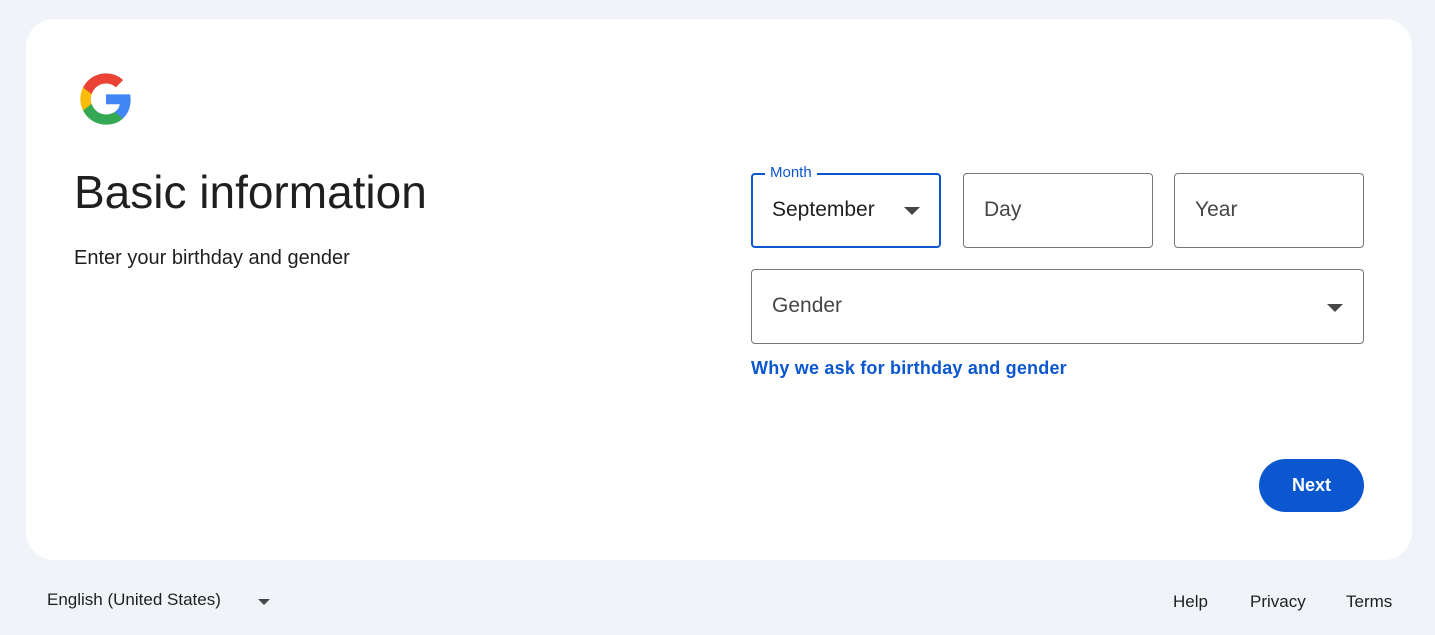 This screenshot has width=1435, height=635. What do you see at coordinates (1278, 602) in the screenshot?
I see `privacy-link: Privacy` at bounding box center [1278, 602].